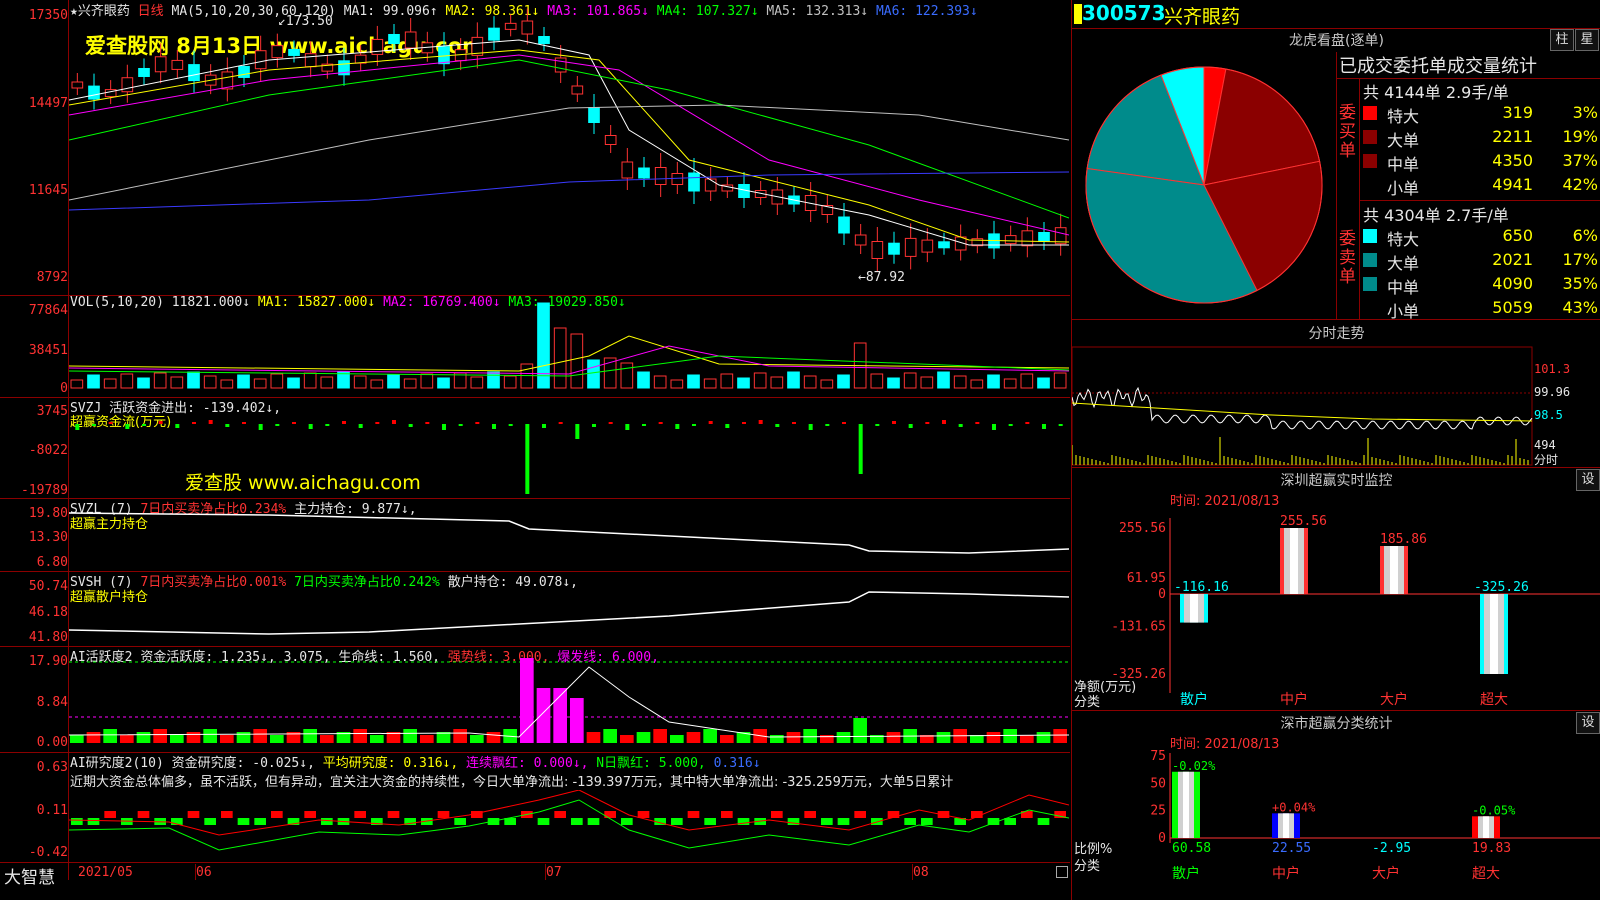  I want to click on monitor-title: 深圳超赢实时监控, so click(1336, 481).